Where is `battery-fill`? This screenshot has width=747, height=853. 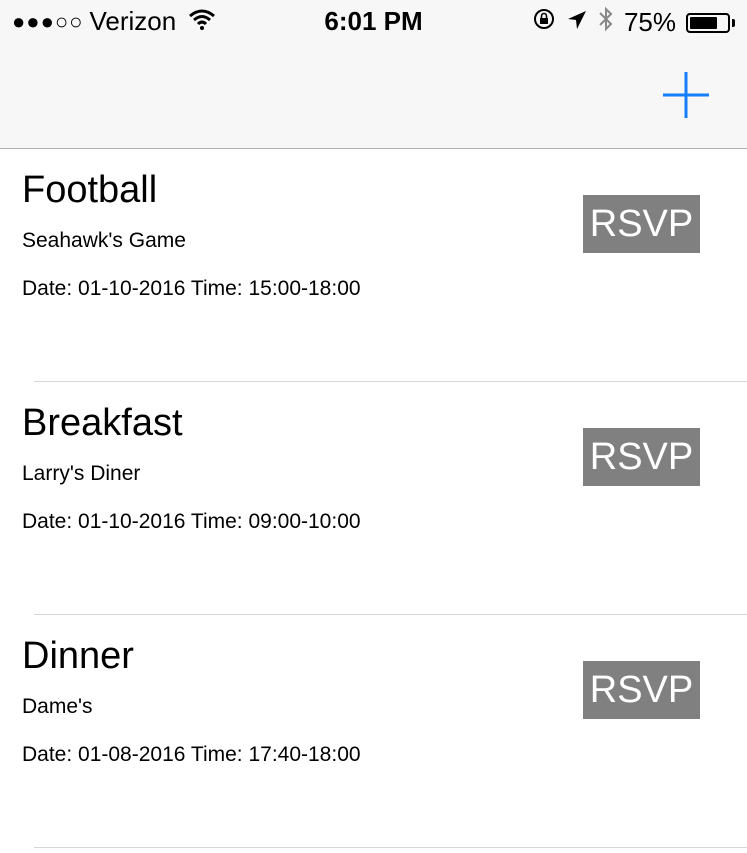
battery-fill is located at coordinates (703, 22).